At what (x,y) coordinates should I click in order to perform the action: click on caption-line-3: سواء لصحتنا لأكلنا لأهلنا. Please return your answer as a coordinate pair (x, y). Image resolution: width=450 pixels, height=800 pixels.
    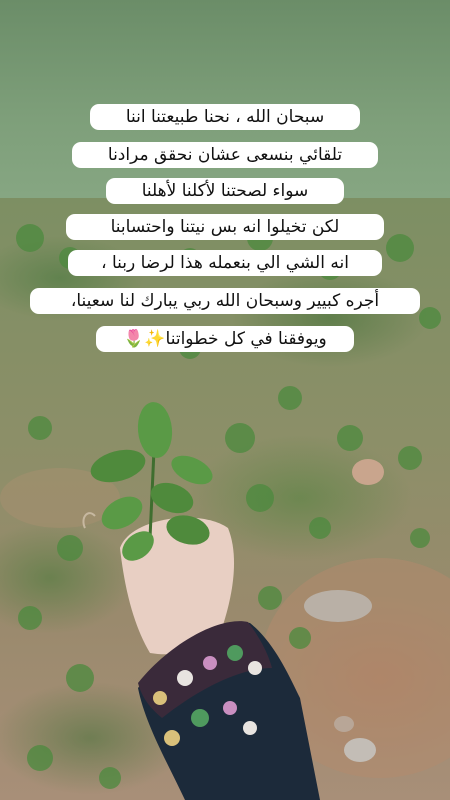
    Looking at the image, I should click on (225, 191).